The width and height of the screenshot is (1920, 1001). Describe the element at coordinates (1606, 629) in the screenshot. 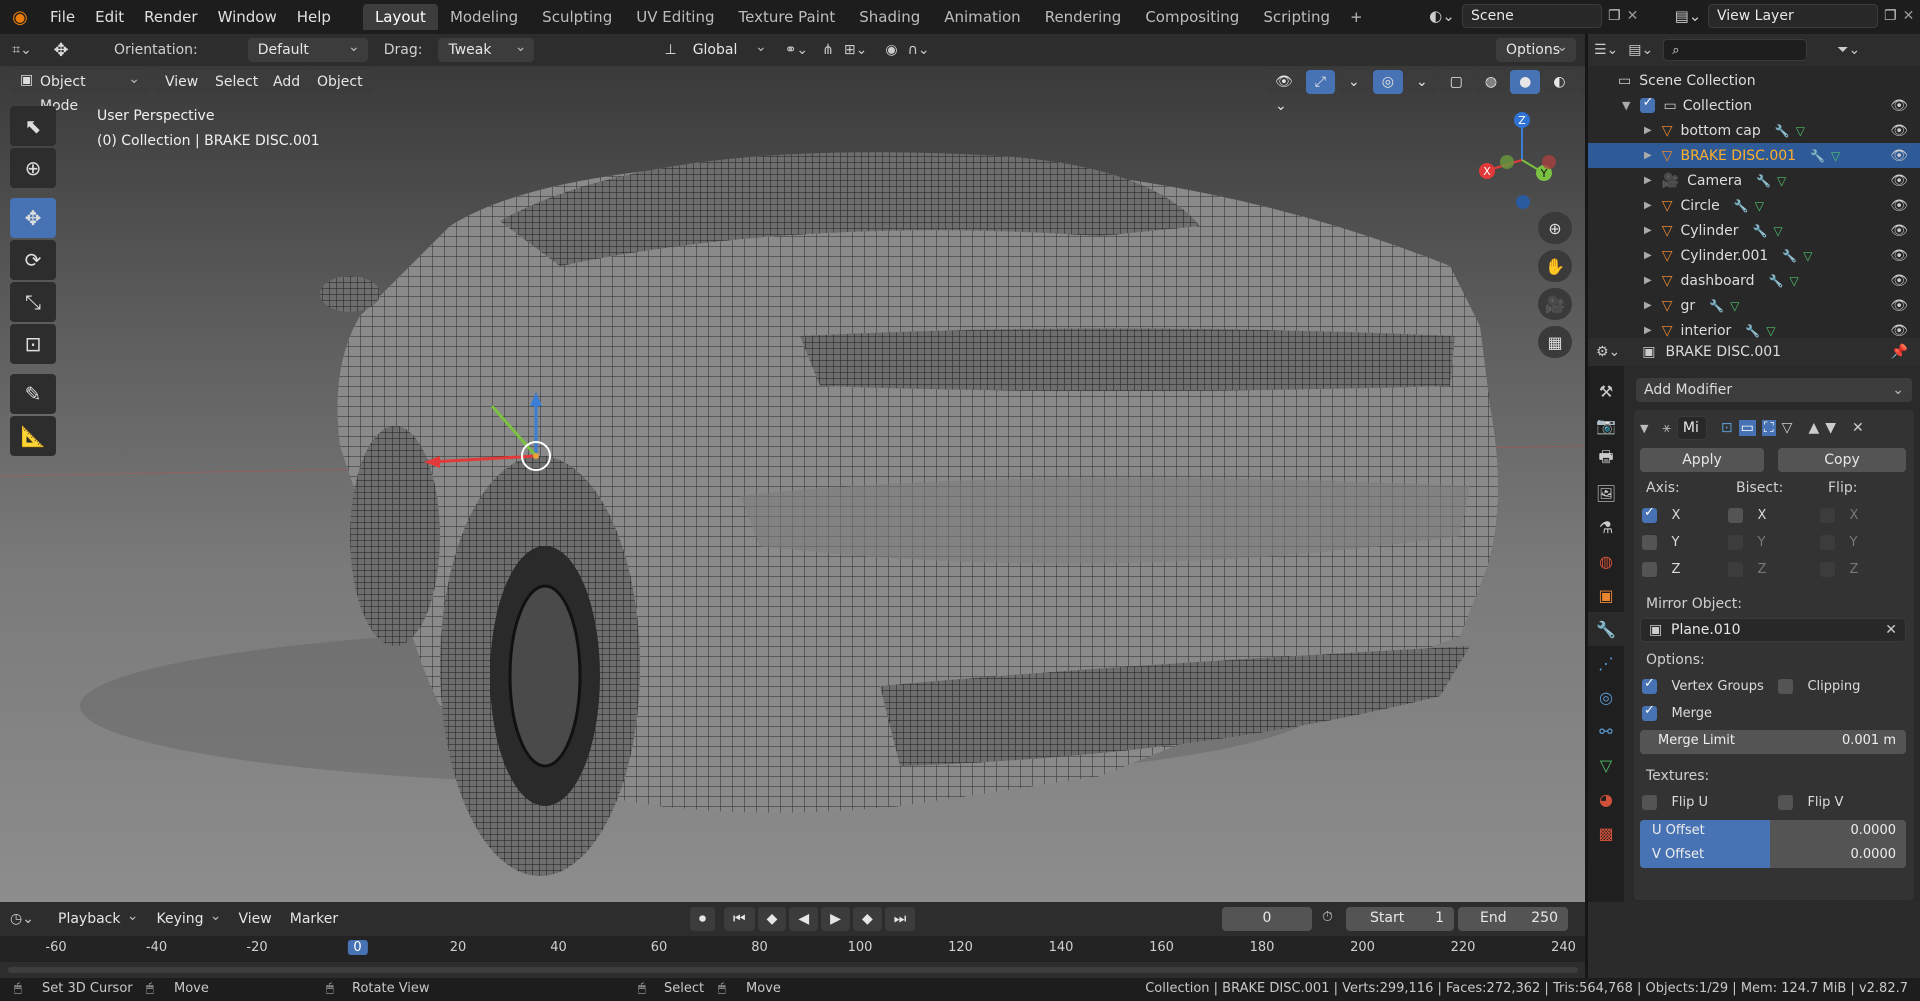

I see `modifier-tab-icon: 🔧` at that location.